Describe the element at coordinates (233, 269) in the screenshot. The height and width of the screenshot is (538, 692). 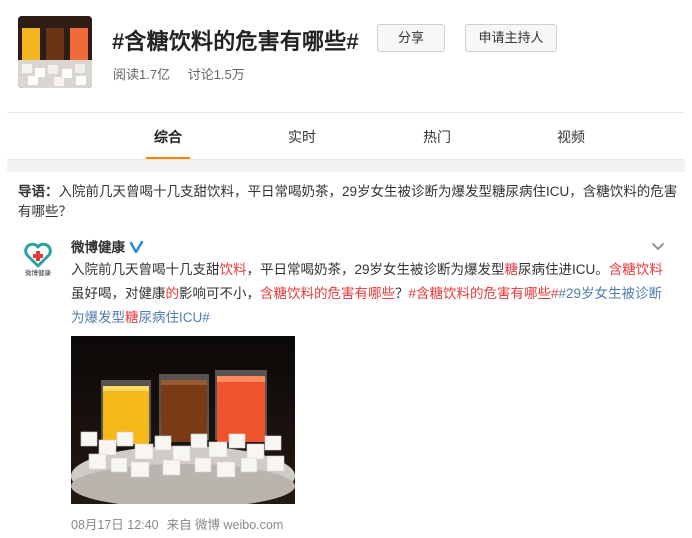
I see `keyword-highlight: 饮料` at that location.